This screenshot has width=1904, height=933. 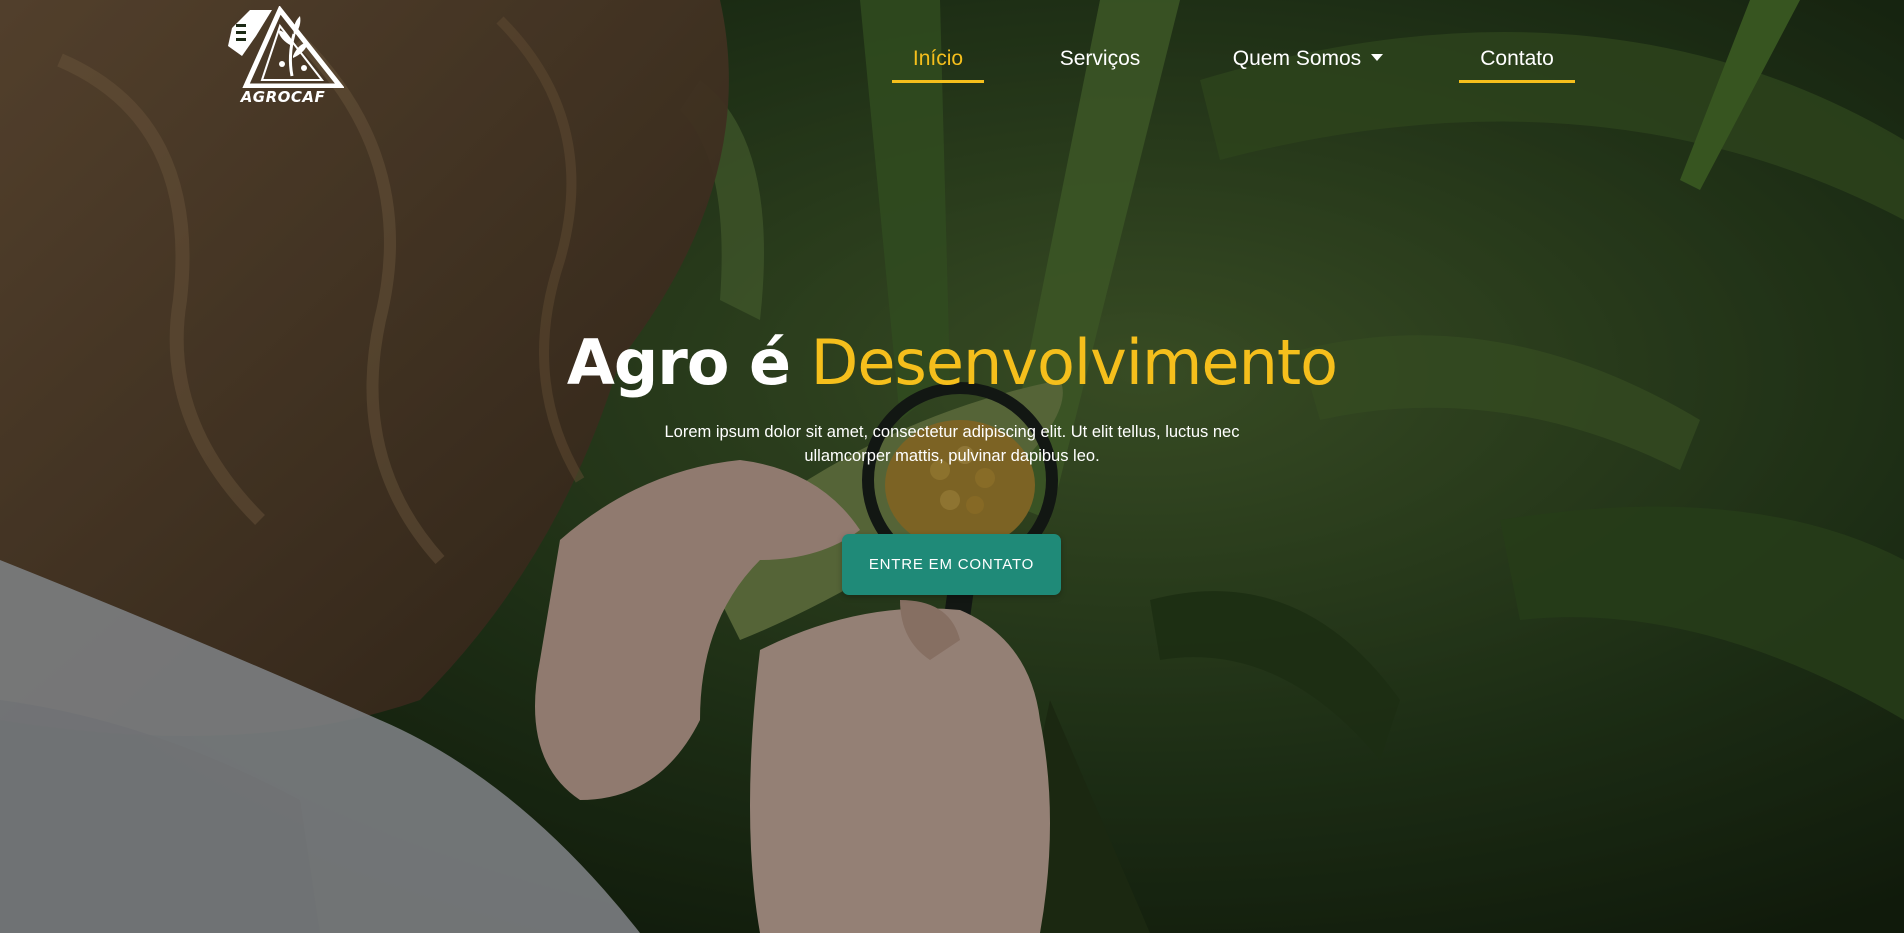 I want to click on nav-item-contato: Contato, so click(x=1517, y=60).